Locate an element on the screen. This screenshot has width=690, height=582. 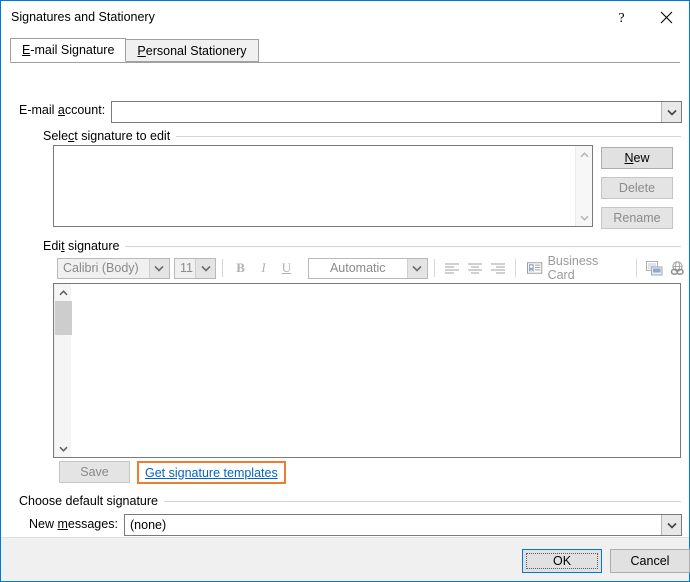
signature-list-scroll-track is located at coordinates (584, 186).